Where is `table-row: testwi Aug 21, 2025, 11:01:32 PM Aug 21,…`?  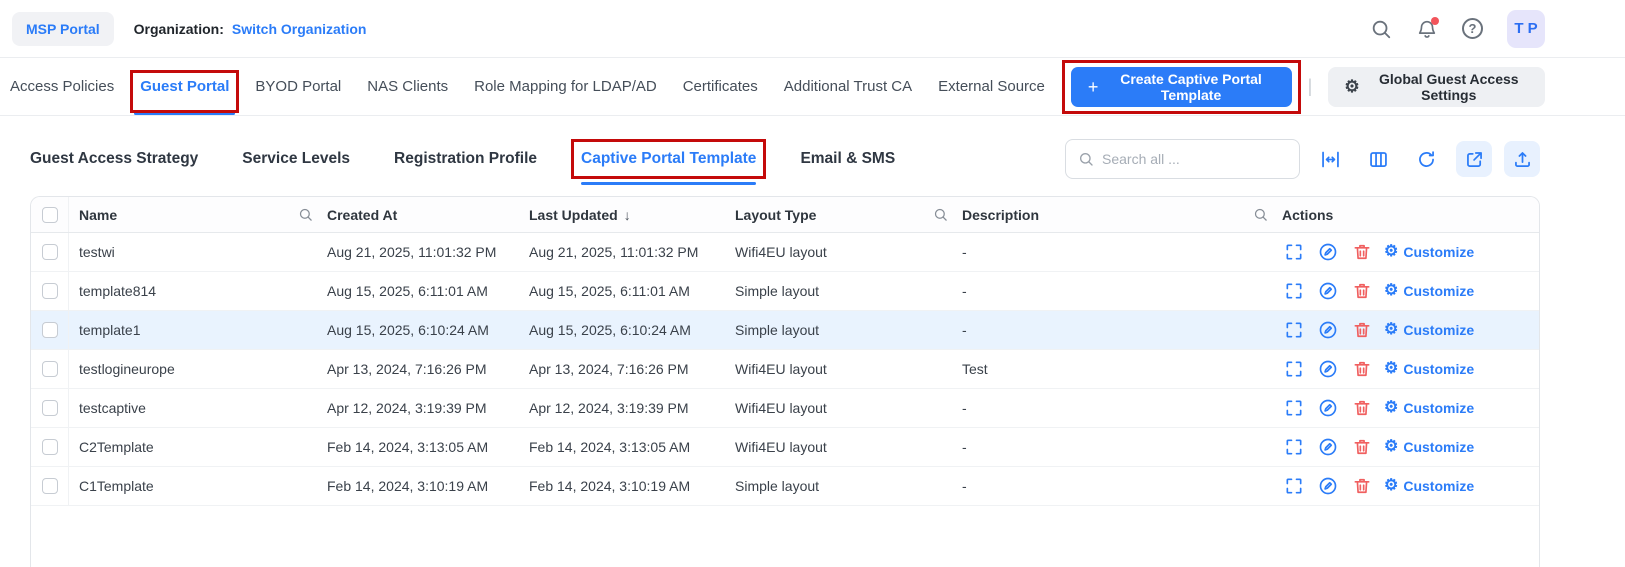 table-row: testwi Aug 21, 2025, 11:01:32 PM Aug 21,… is located at coordinates (785, 252).